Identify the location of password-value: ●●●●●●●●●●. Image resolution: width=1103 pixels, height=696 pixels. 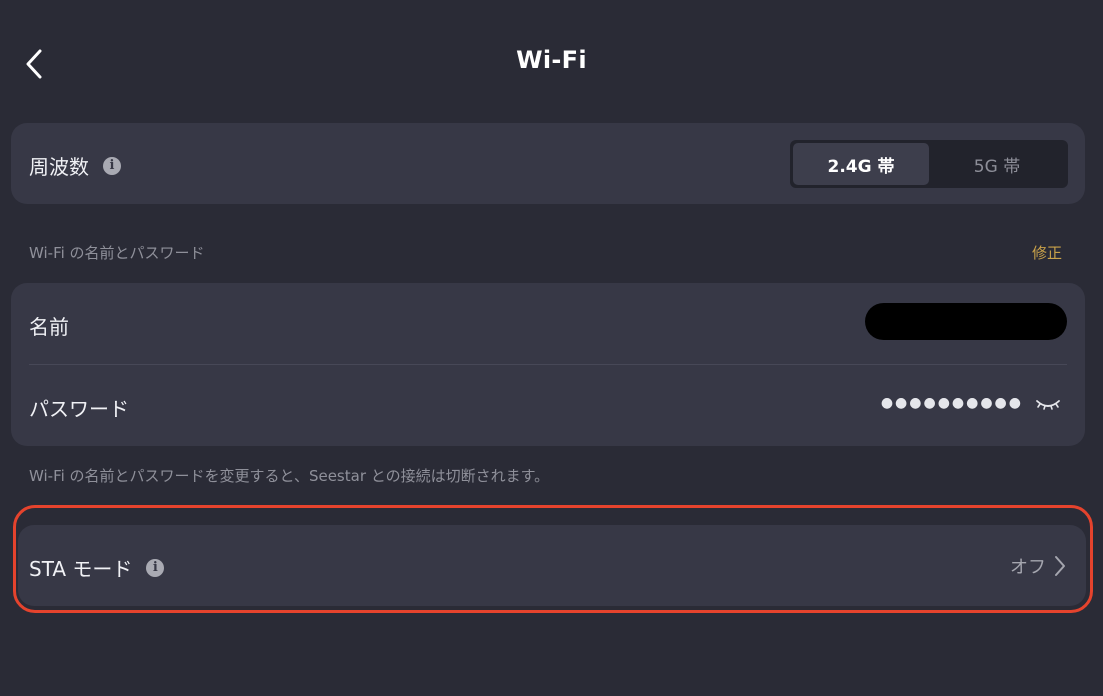
(951, 403).